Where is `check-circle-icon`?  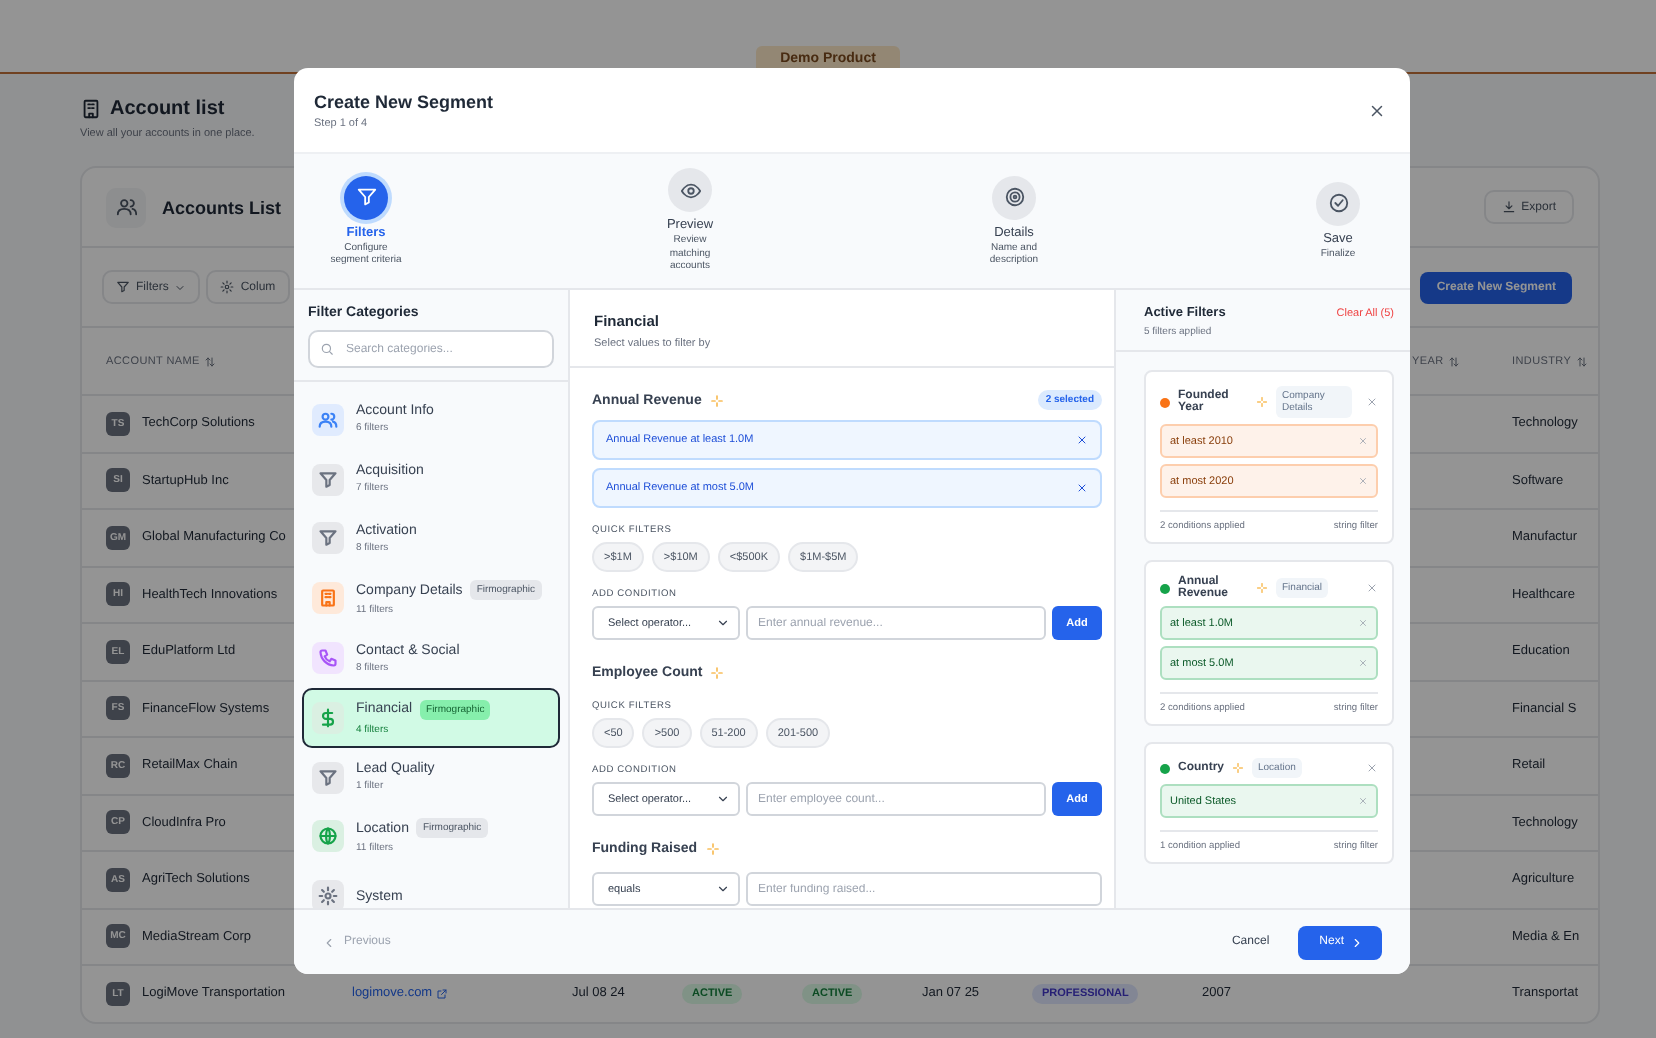
check-circle-icon is located at coordinates (1338, 203).